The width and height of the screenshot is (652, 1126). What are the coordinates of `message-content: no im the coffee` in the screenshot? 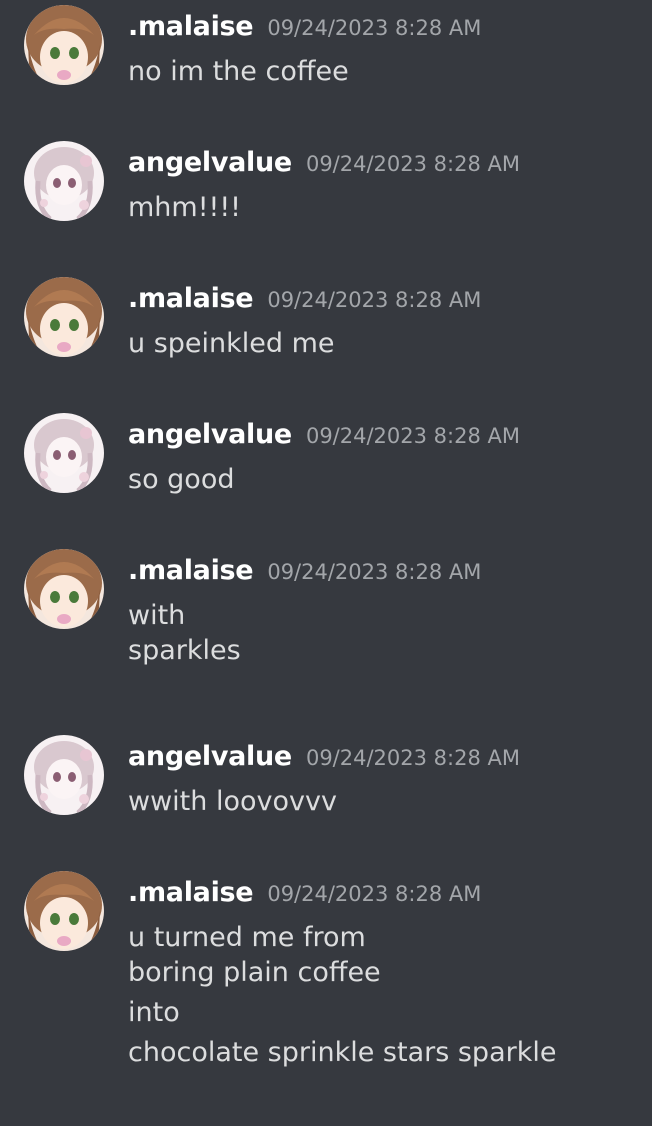 It's located at (238, 72).